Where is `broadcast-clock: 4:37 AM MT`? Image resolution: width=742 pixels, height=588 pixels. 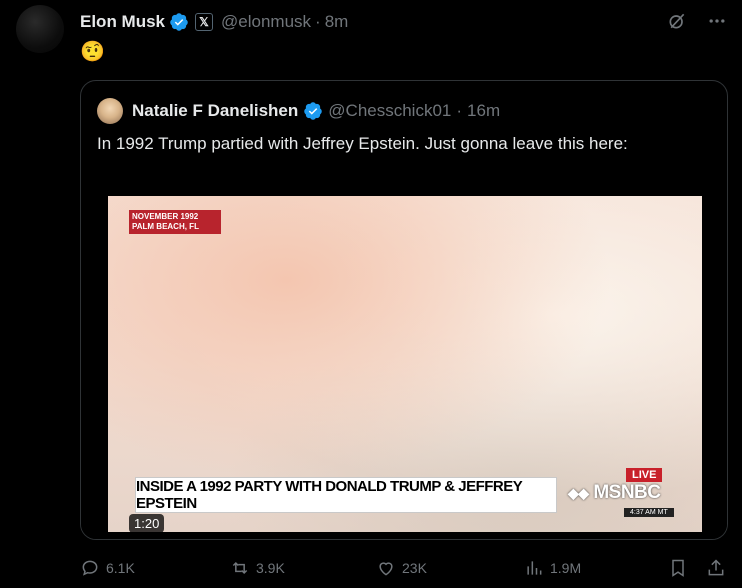
broadcast-clock: 4:37 AM MT is located at coordinates (649, 512).